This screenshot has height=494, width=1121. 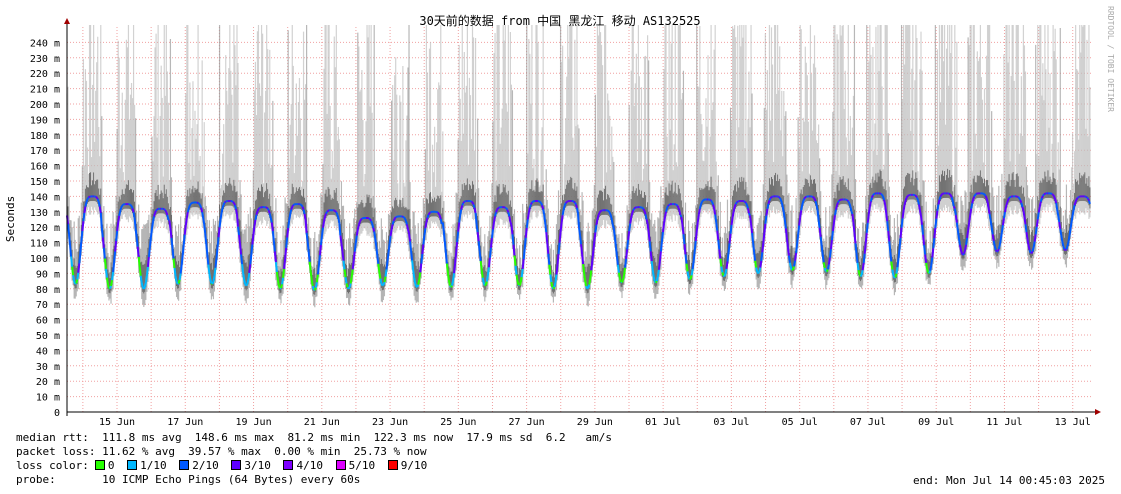 I want to click on x-axis-arrow, so click(x=1098, y=412).